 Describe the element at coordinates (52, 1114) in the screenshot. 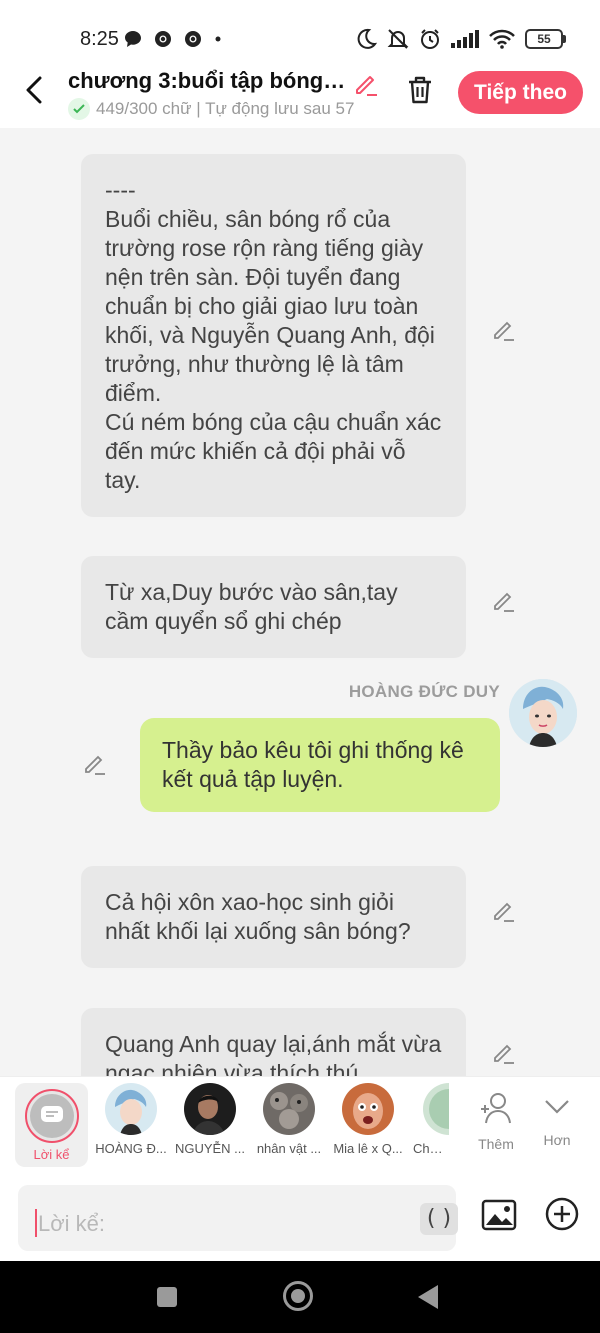

I see `narration-icon` at that location.